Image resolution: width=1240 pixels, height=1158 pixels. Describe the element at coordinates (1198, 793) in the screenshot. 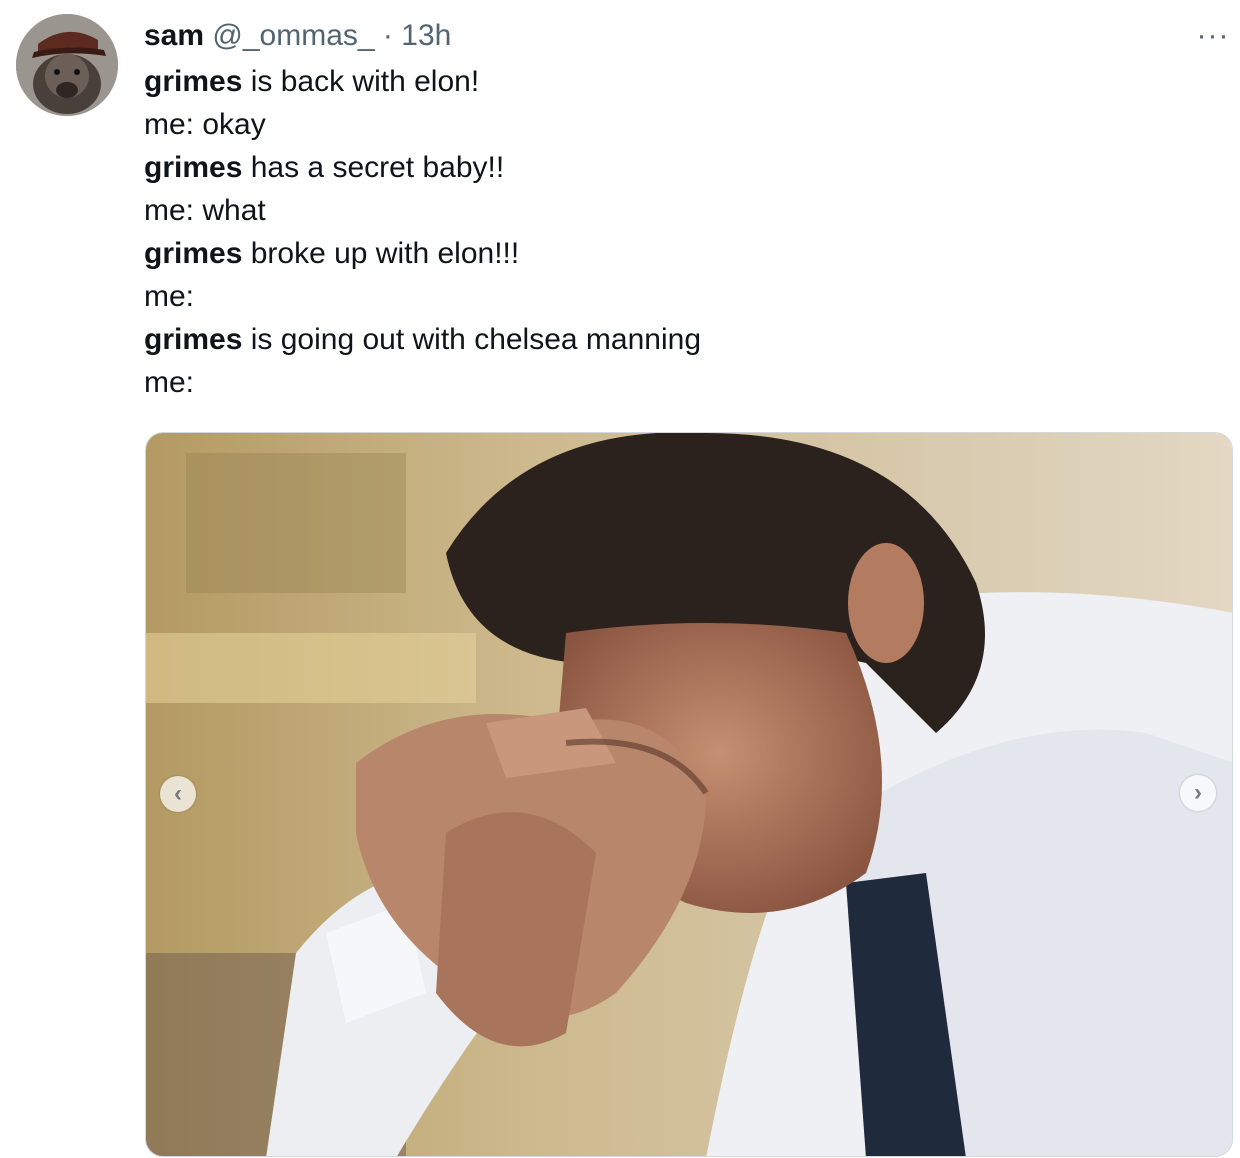

I see `chevron-right-icon: ›` at that location.